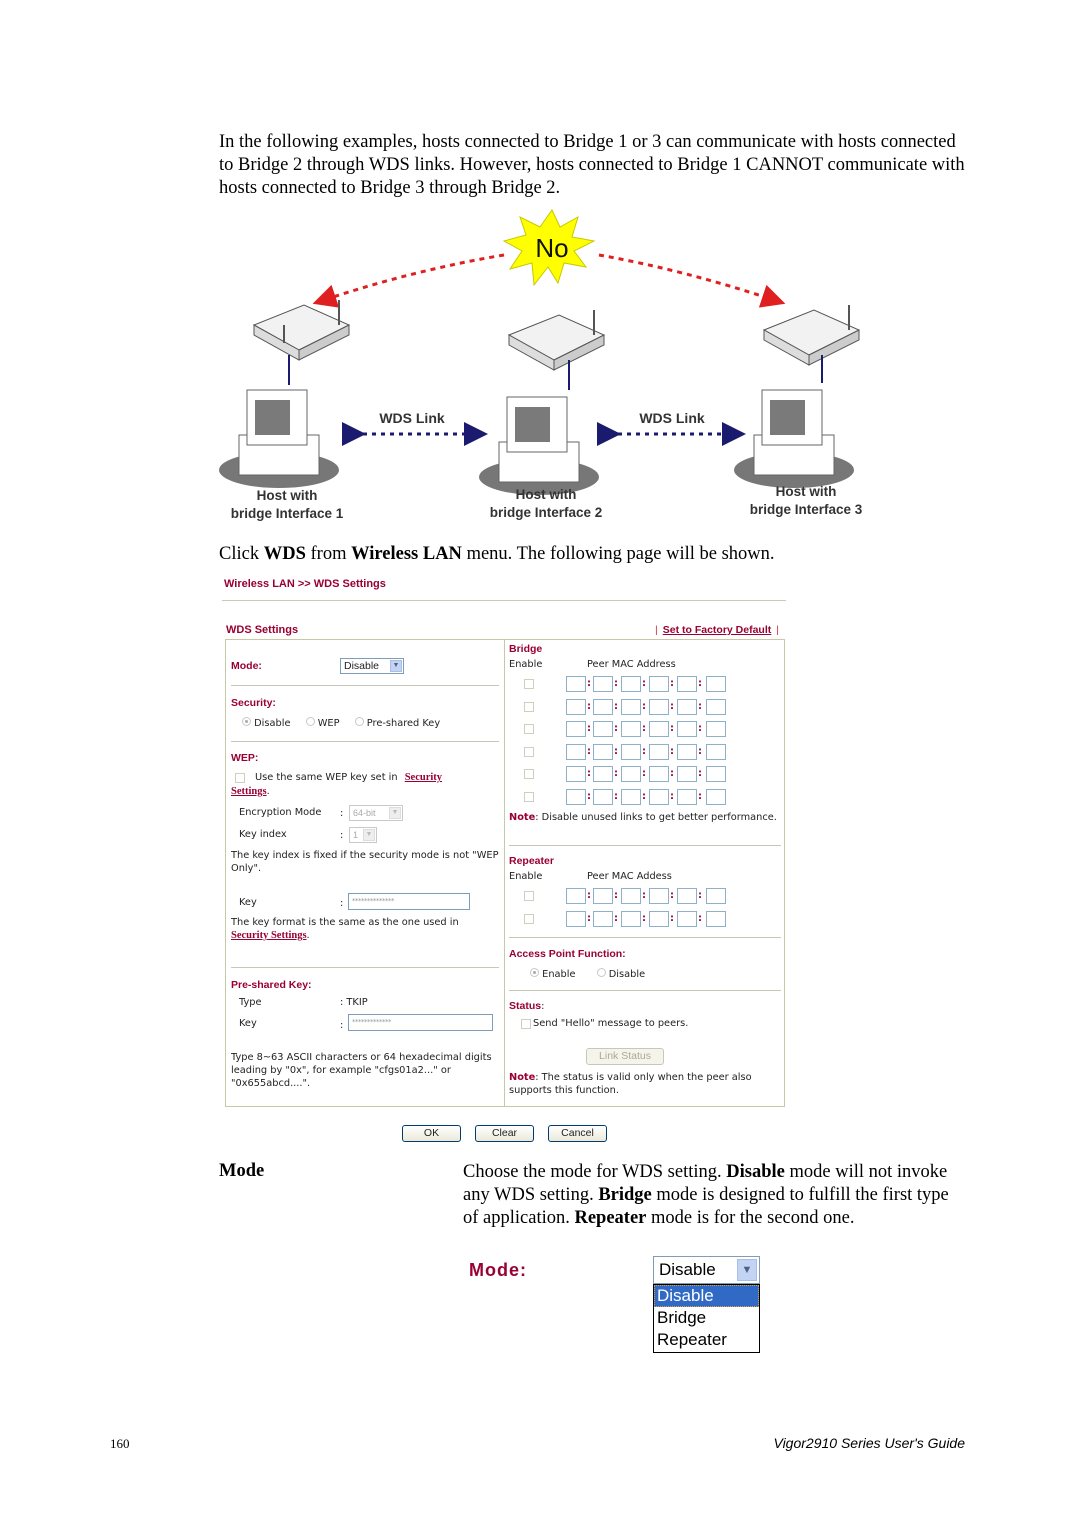 The width and height of the screenshot is (1080, 1528). I want to click on security-radio-wep, so click(310, 721).